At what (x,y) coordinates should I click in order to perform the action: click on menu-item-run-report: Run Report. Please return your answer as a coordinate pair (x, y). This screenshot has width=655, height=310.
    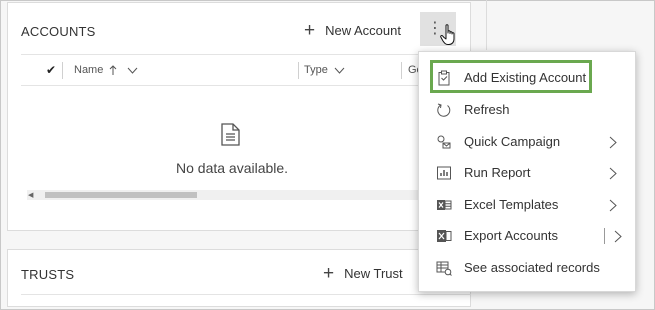
    Looking at the image, I should click on (527, 173).